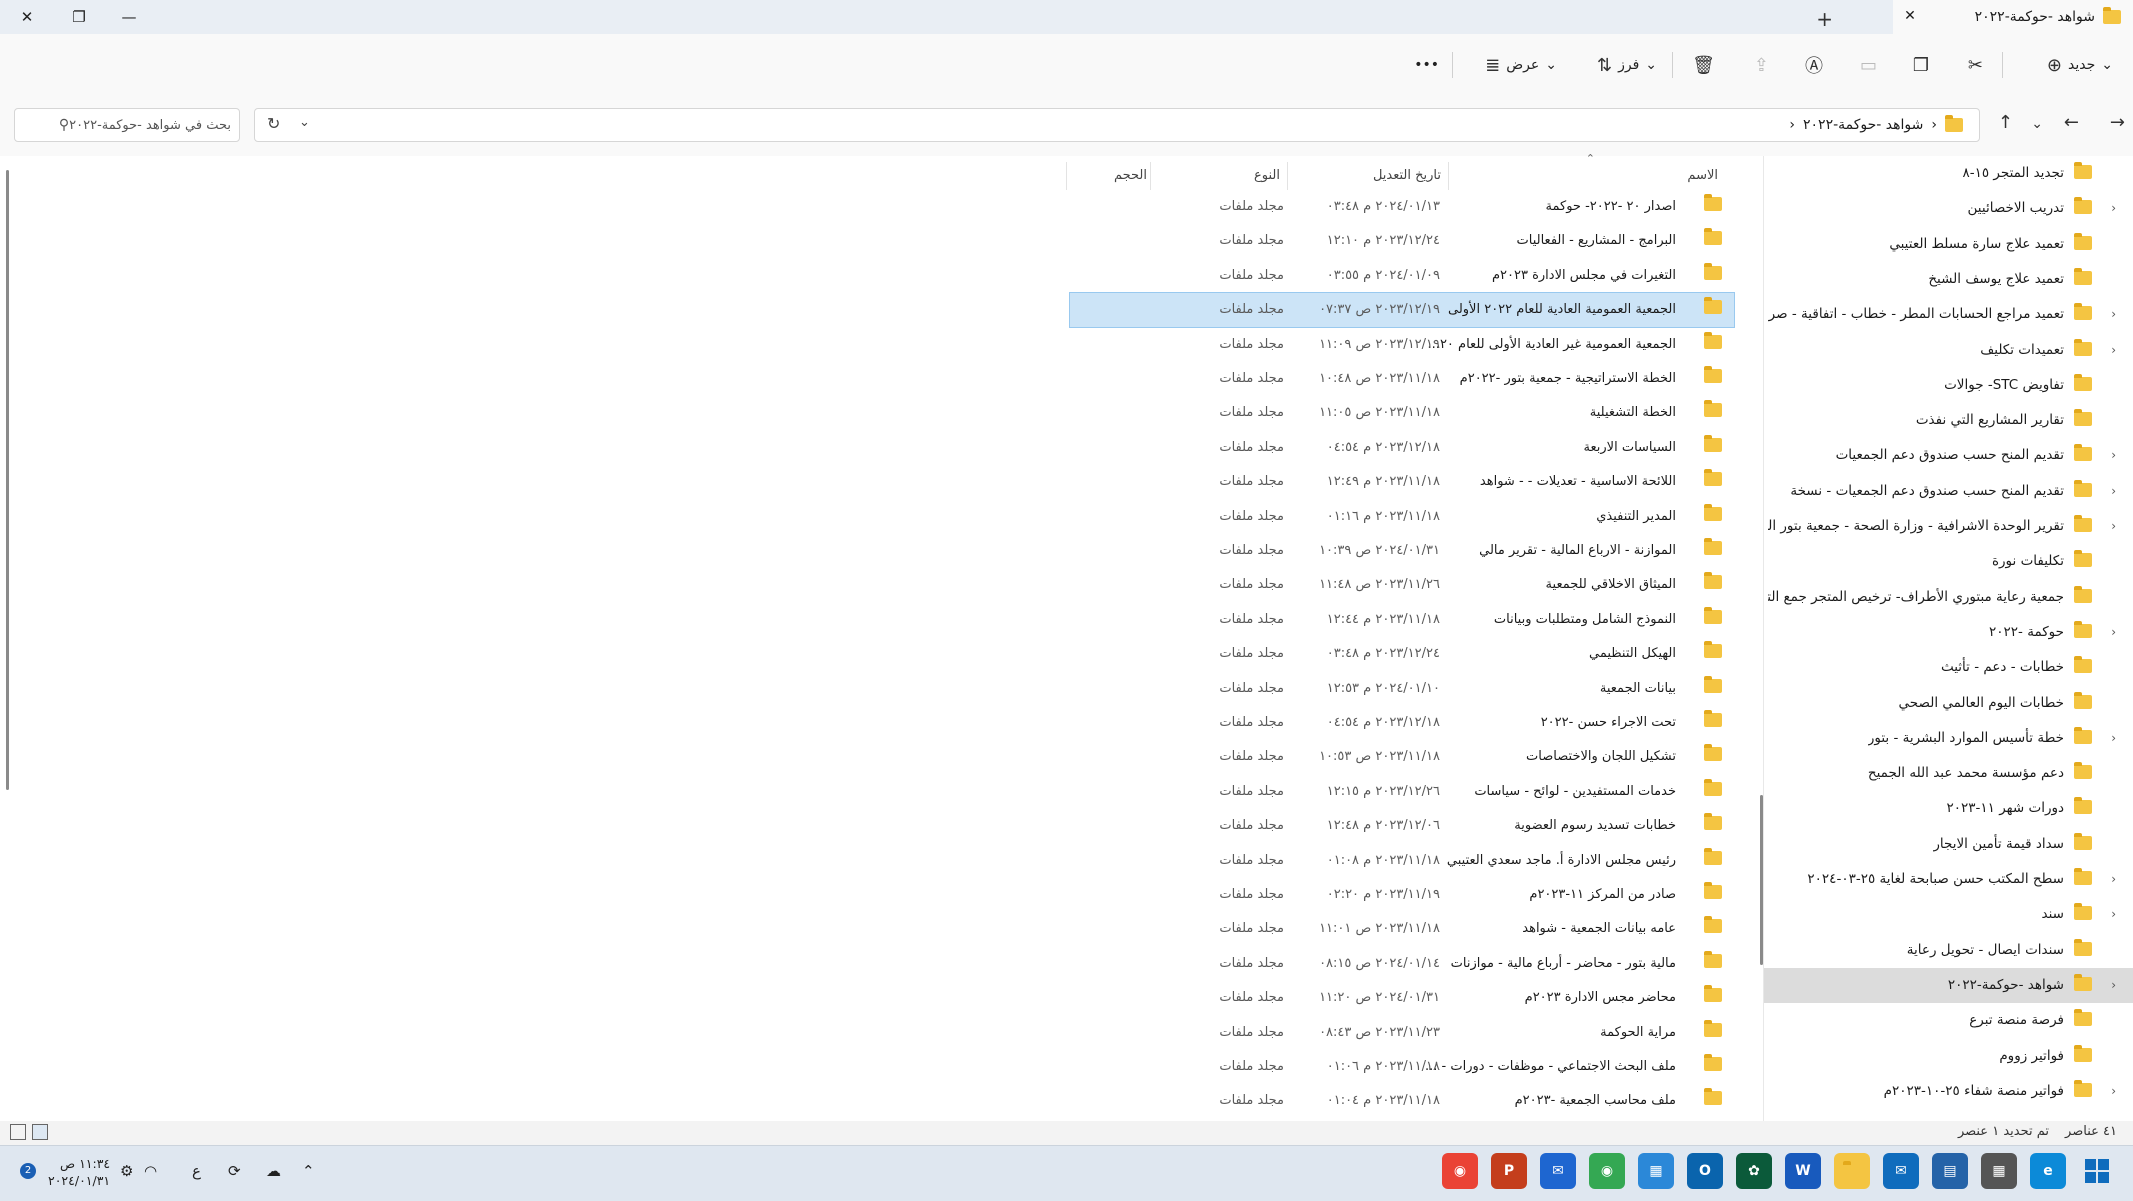 The height and width of the screenshot is (1201, 2133). What do you see at coordinates (1948, 1091) in the screenshot?
I see `nav-item: › فواتير منصة شفاء ٢٥-١٠-٢٠٢٣م` at bounding box center [1948, 1091].